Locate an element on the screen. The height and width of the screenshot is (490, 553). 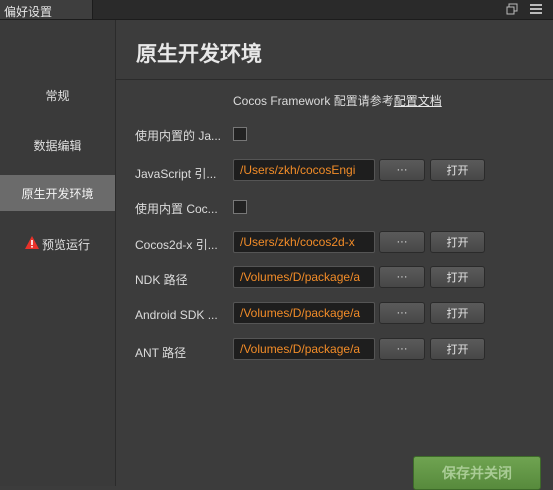
restore-window-icon is located at coordinates (512, 9).